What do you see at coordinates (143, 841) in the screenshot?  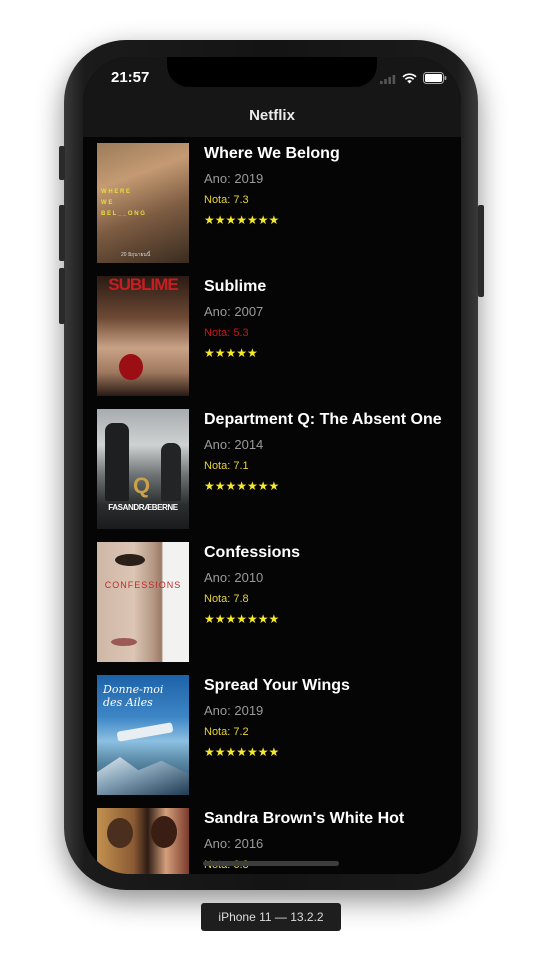 I see `movie-poster` at bounding box center [143, 841].